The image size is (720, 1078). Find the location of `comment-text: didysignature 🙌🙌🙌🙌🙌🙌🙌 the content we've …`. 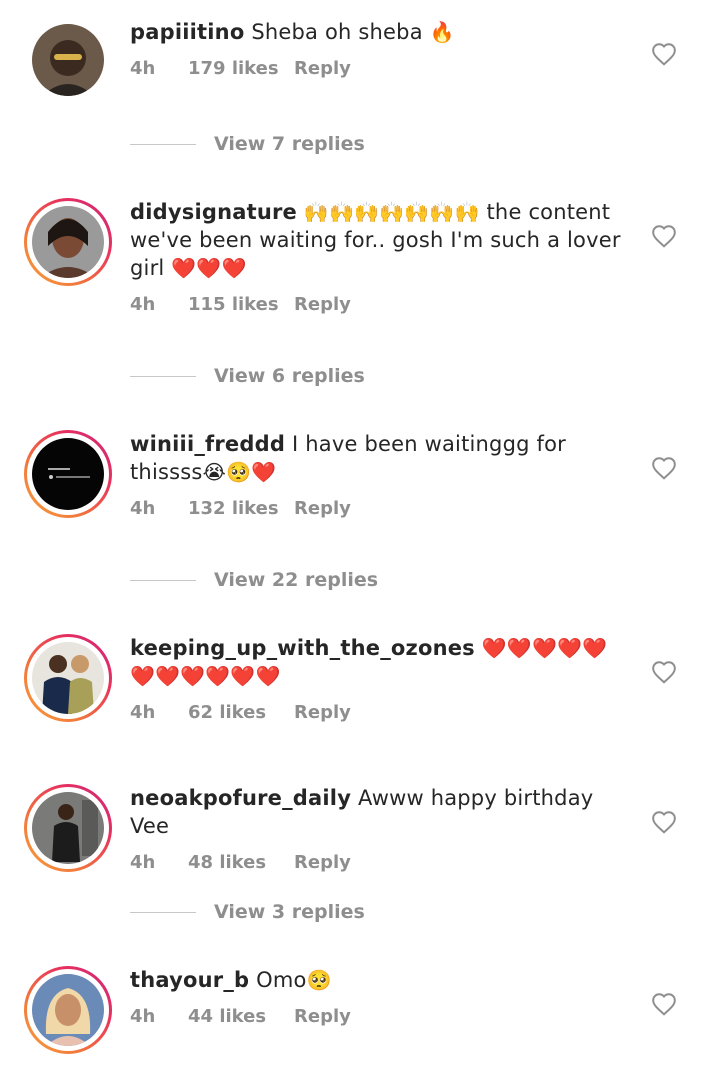

comment-text: didysignature 🙌🙌🙌🙌🙌🙌🙌 the content we've … is located at coordinates (380, 240).